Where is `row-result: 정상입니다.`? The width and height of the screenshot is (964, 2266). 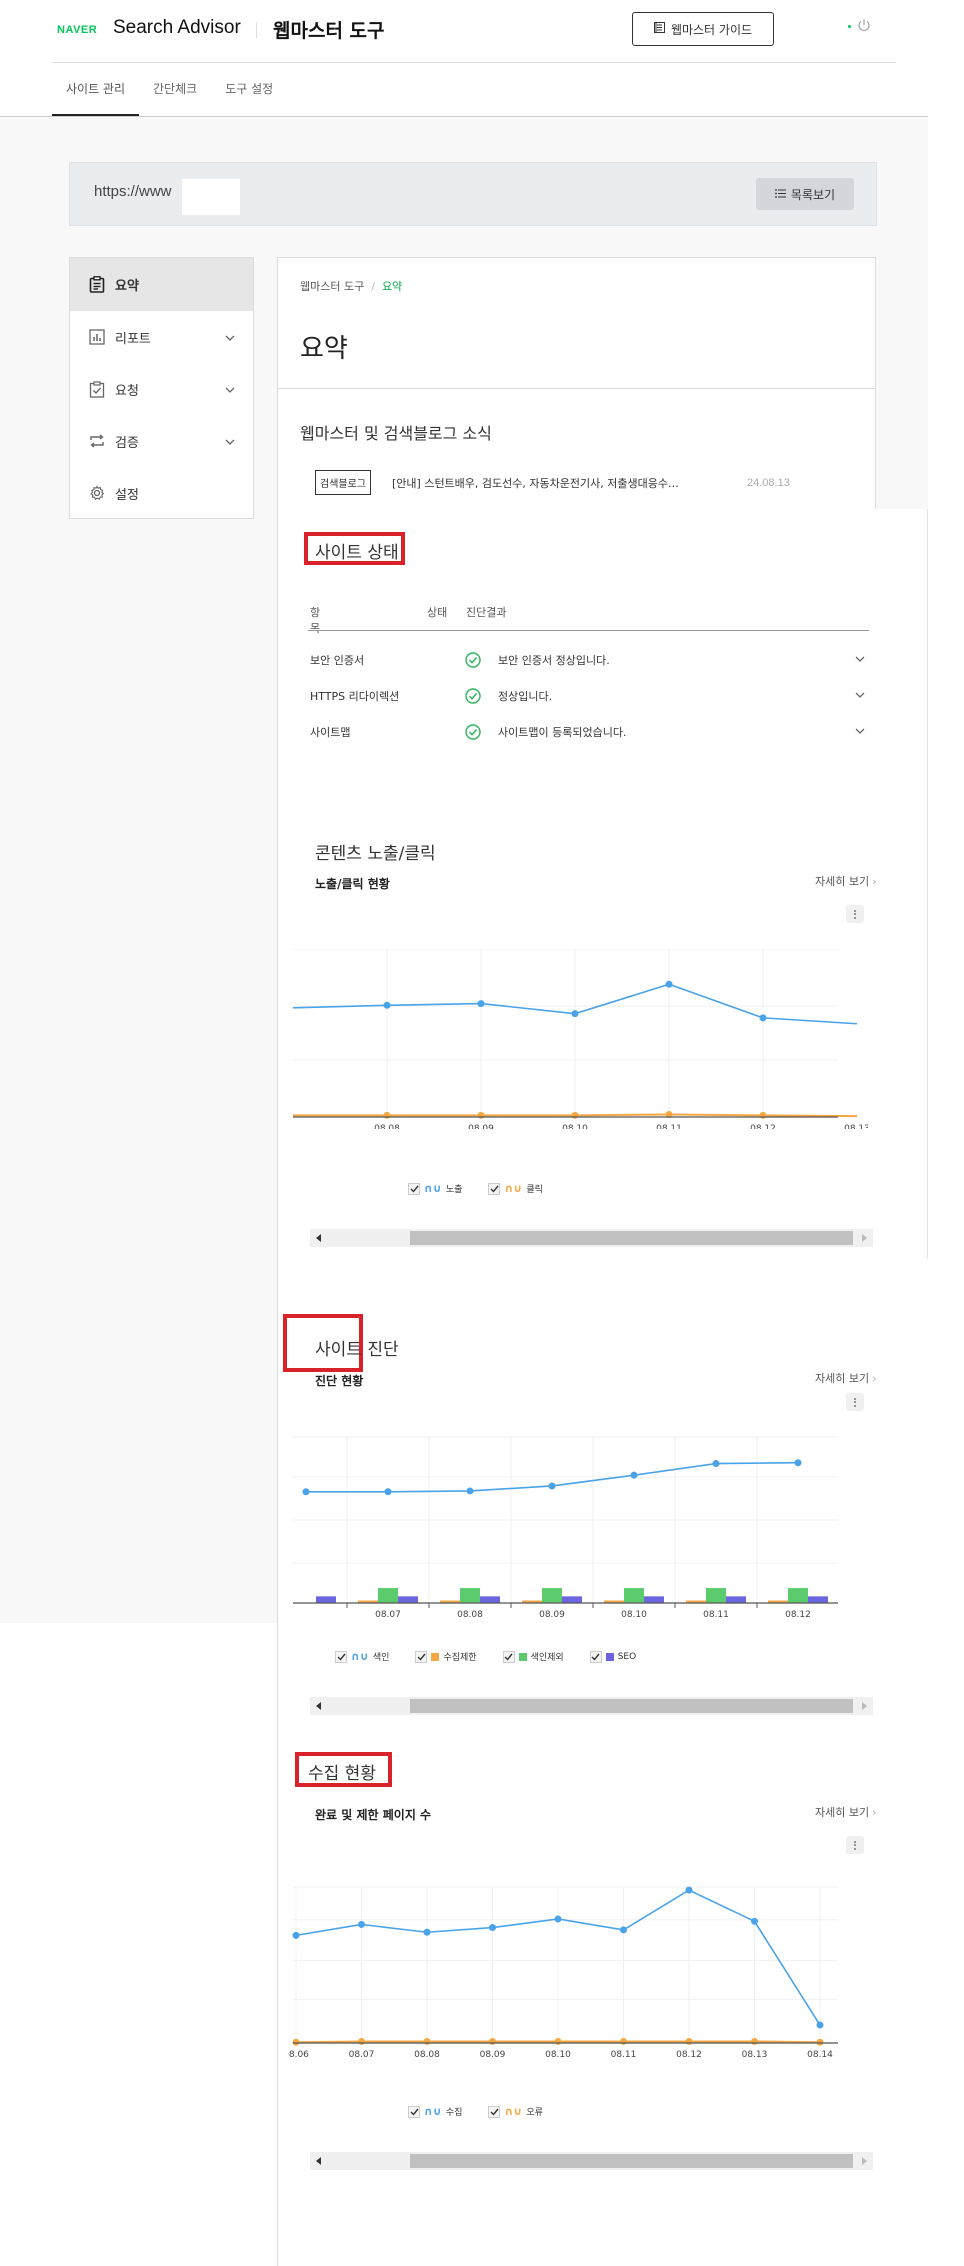
row-result: 정상입니다. is located at coordinates (525, 696).